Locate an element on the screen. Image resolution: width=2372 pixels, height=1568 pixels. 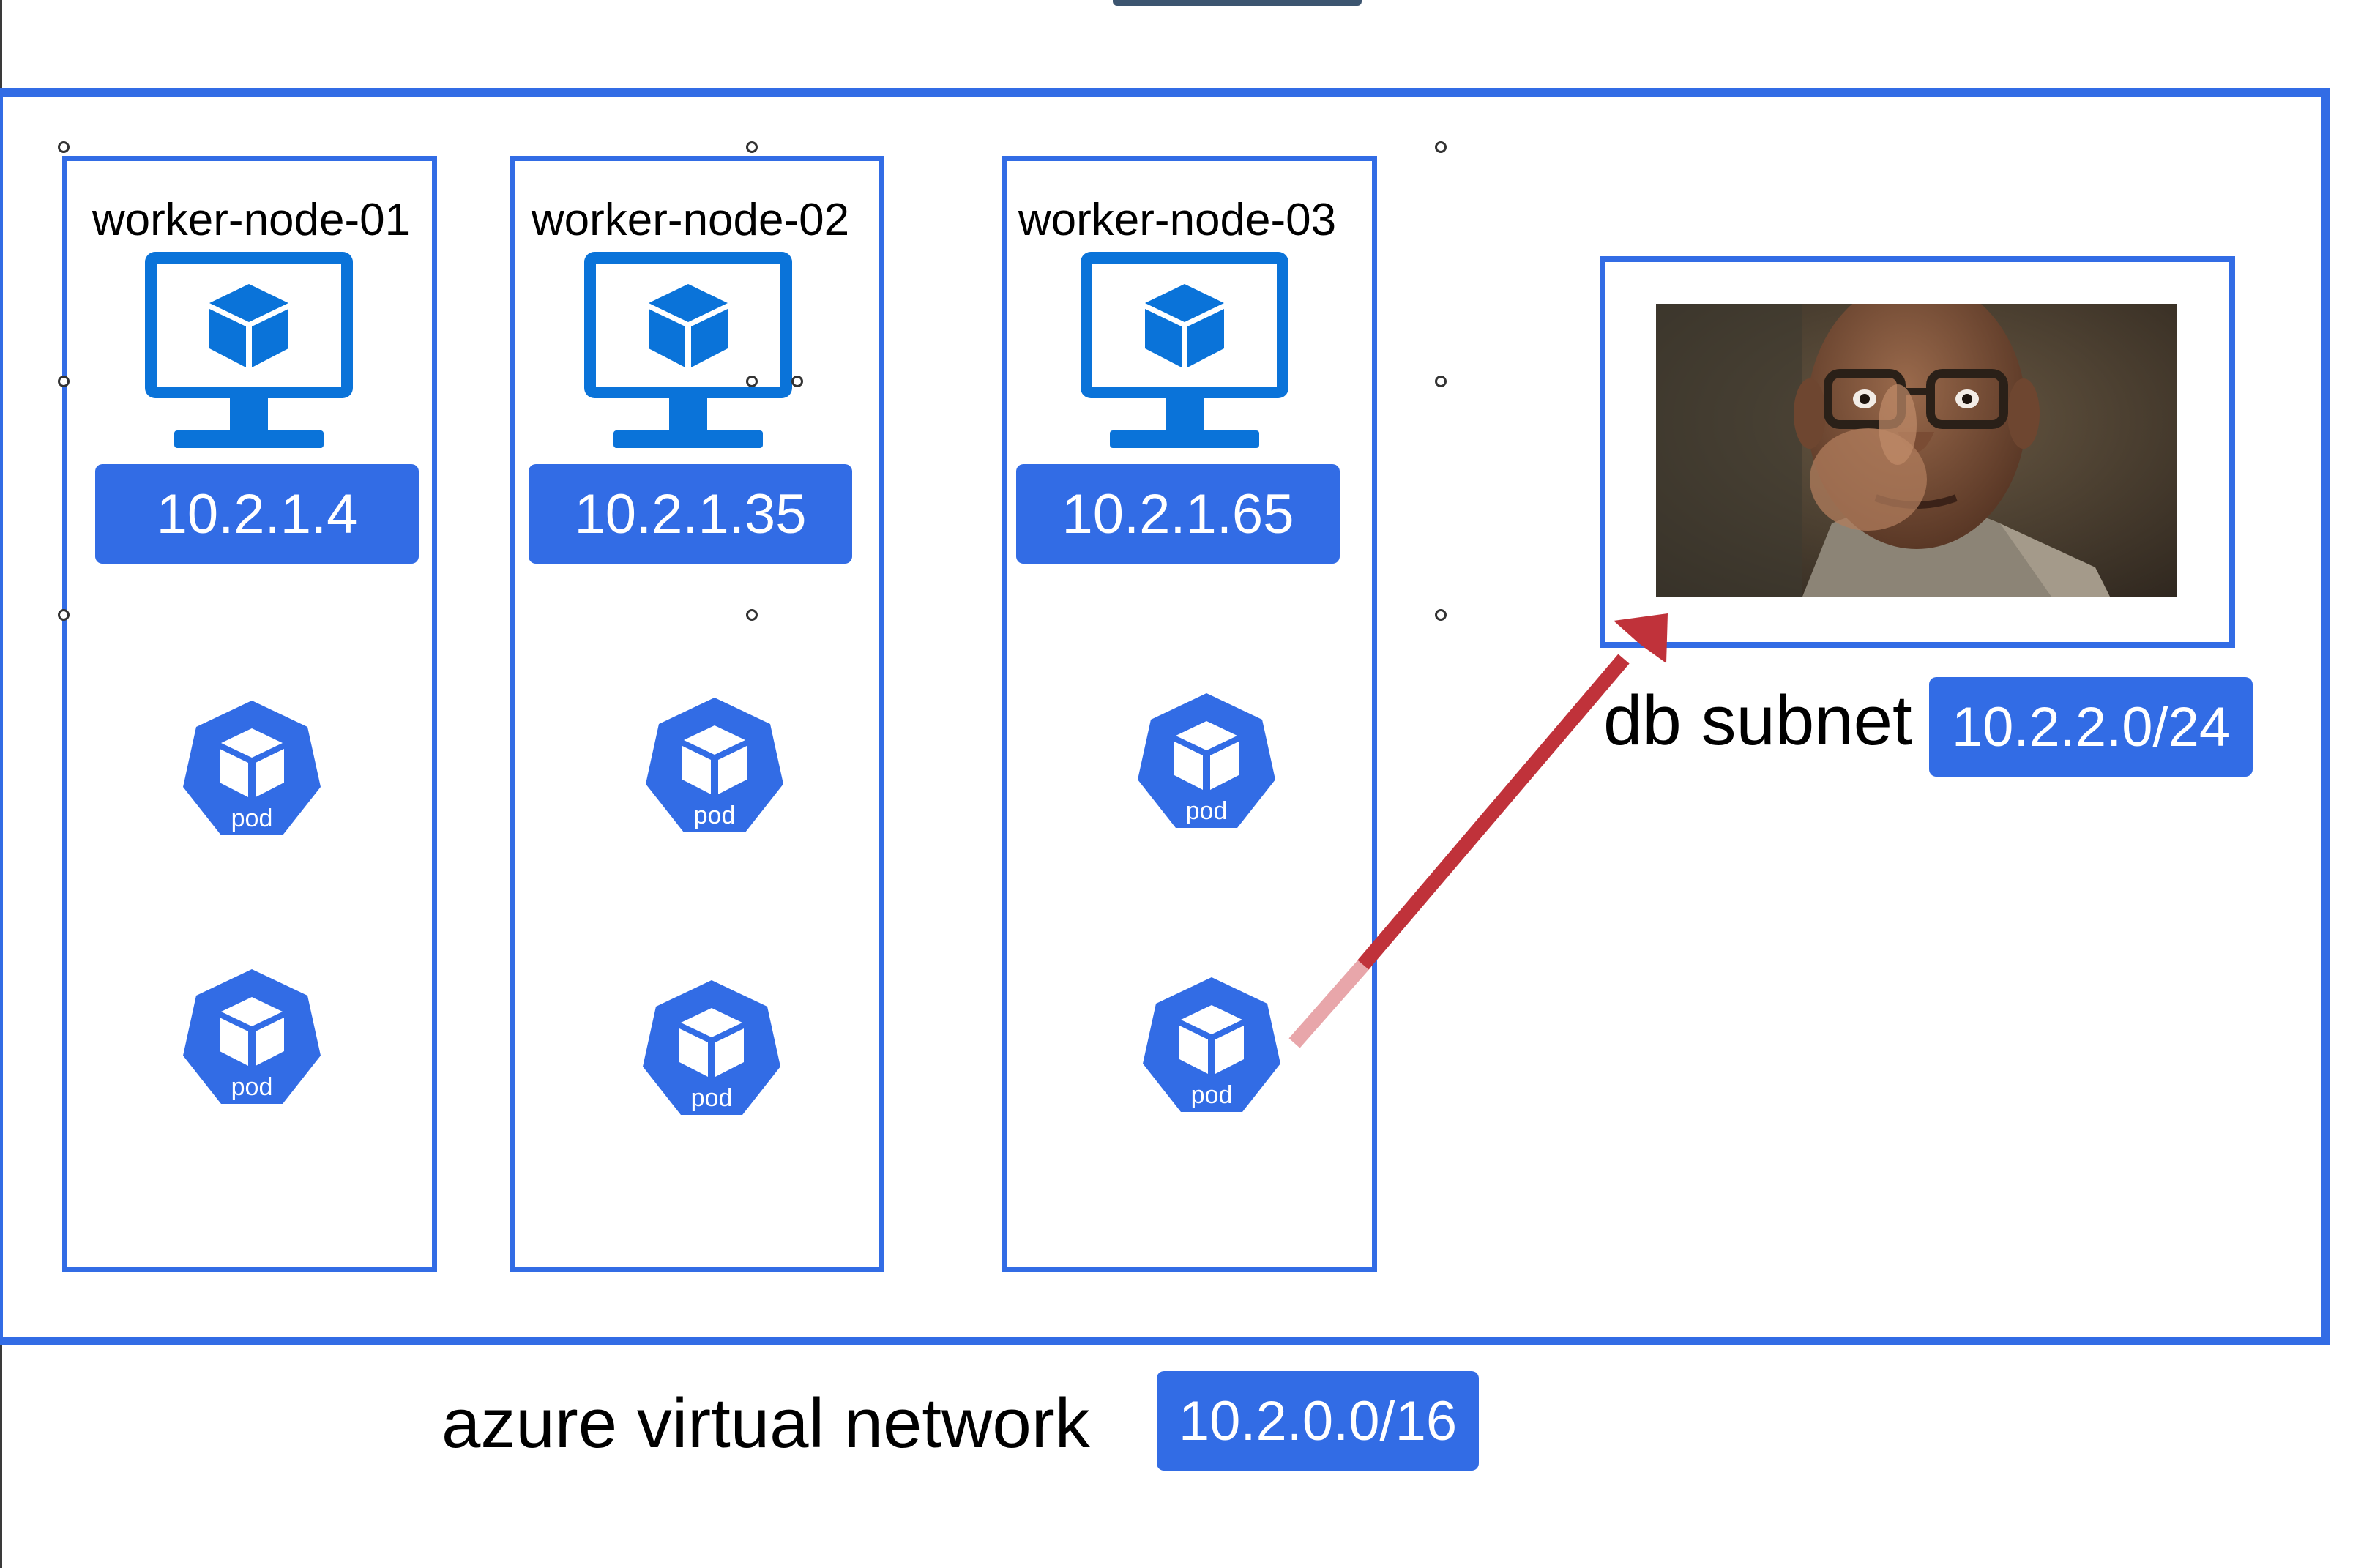
db-subnet-label: db subnet is located at coordinates (1757, 721).